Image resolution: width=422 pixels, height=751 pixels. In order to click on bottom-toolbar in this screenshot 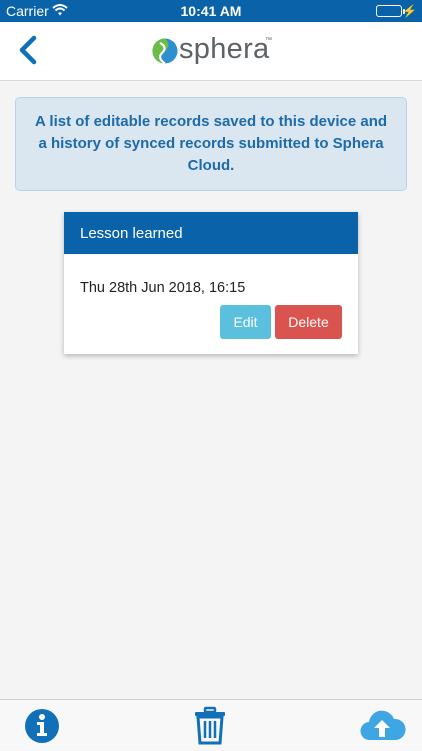, I will do `click(211, 724)`.